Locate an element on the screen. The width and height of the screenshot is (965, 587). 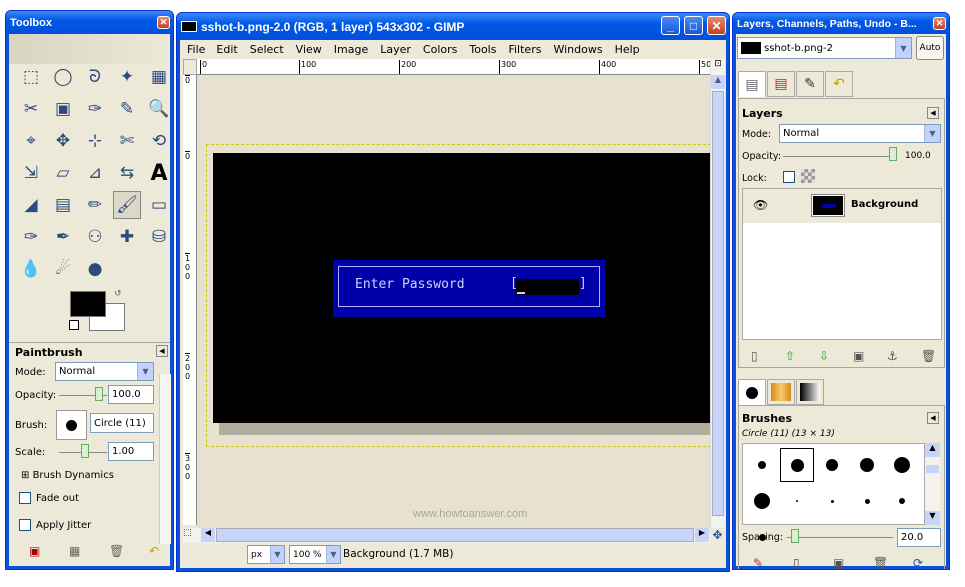
align-icon: ⊹ is located at coordinates (95, 141).